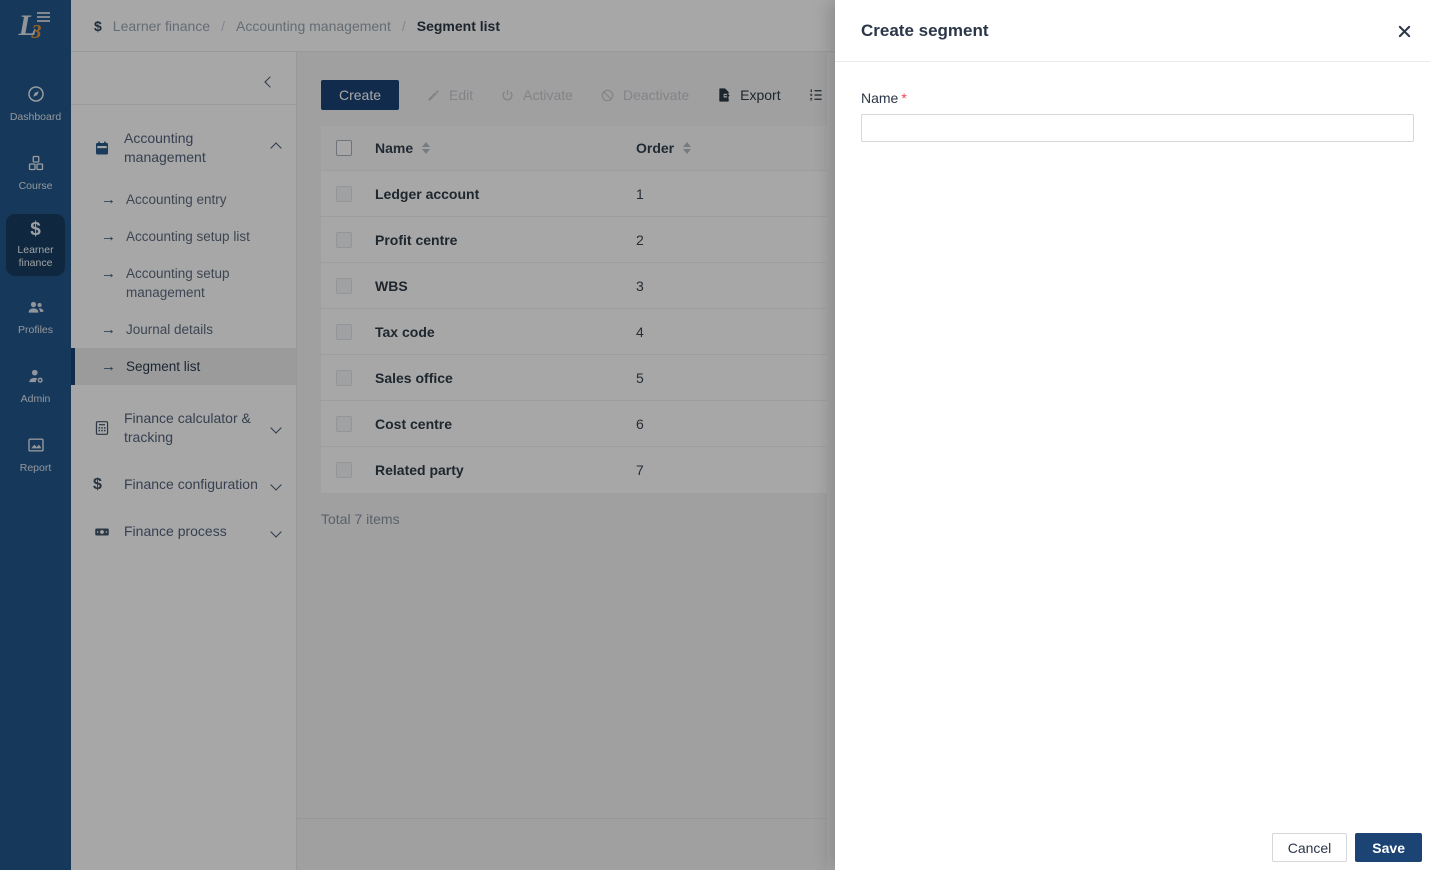 This screenshot has width=1430, height=870. Describe the element at coordinates (925, 30) in the screenshot. I see `drawer-title: Create segment` at that location.